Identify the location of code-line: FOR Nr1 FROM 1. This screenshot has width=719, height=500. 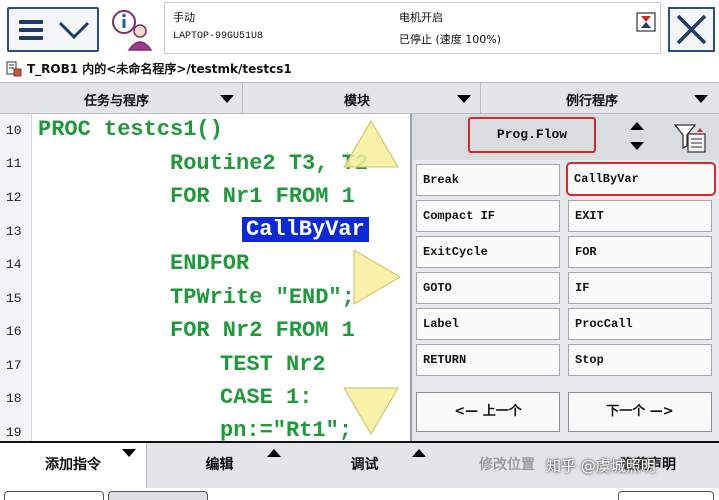
(262, 196).